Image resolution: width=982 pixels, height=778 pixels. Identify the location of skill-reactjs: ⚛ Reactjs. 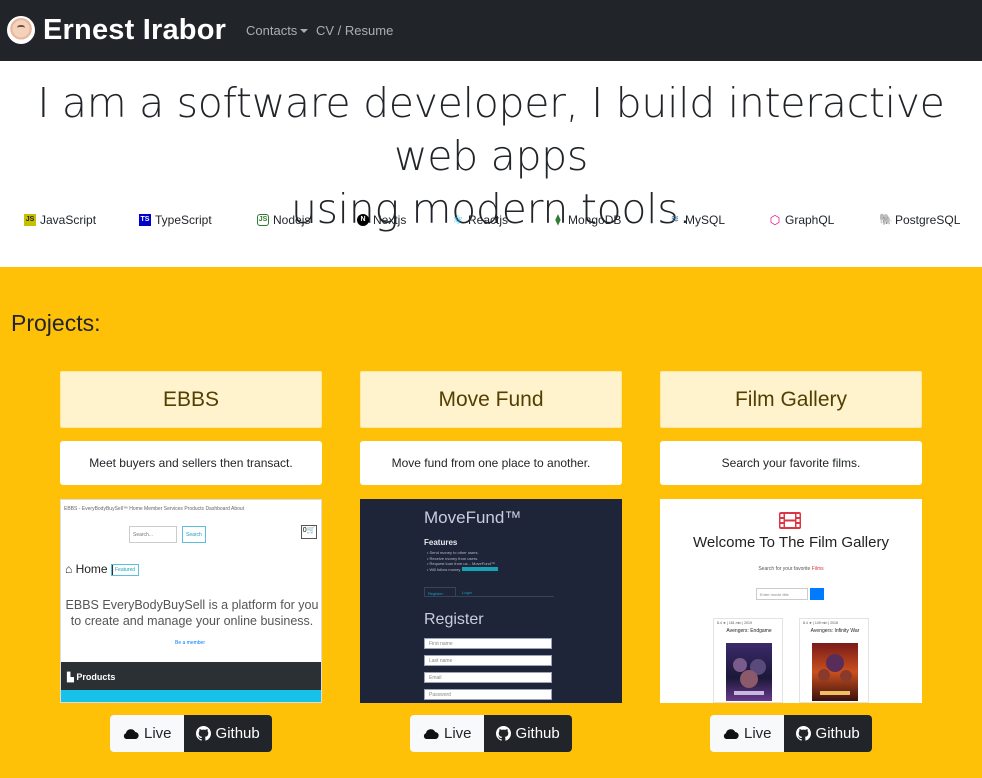
(480, 220).